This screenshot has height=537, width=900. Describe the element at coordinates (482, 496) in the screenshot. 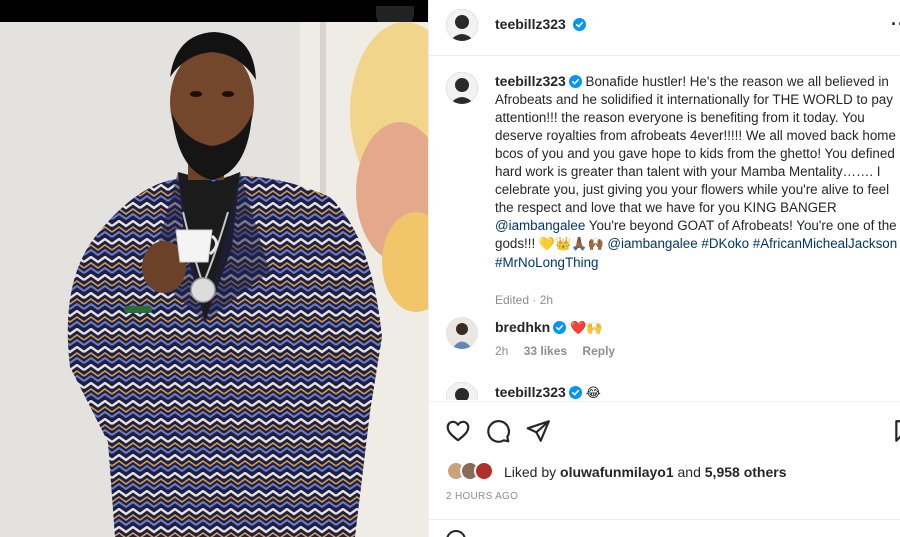

I see `post-timestamp: 2 HOURS AGO` at that location.